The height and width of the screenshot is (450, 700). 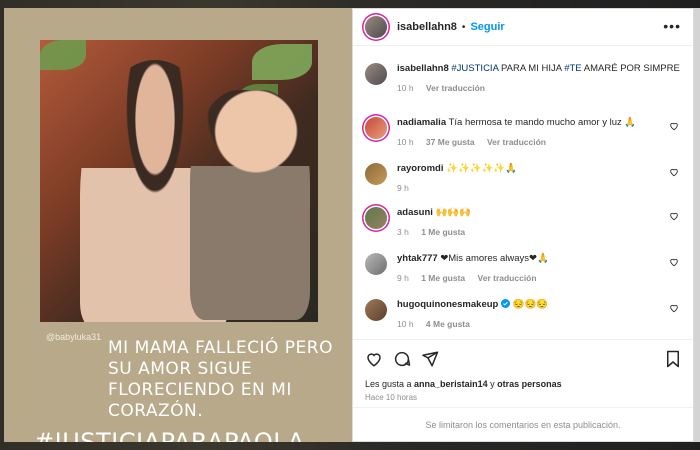 I want to click on post-timestamp: Hace 10 horas, so click(x=391, y=397).